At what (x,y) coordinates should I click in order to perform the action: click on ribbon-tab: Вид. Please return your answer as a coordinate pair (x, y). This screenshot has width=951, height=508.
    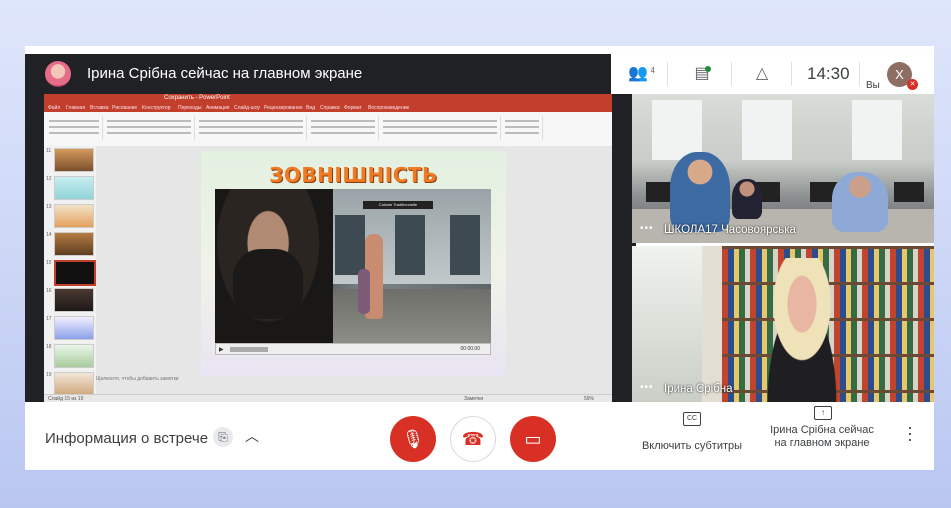
    Looking at the image, I should click on (310, 108).